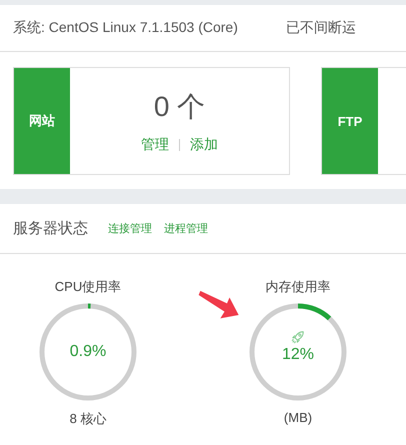 This screenshot has width=406, height=445. Describe the element at coordinates (298, 287) in the screenshot. I see `gauge-title: 内存使用率` at that location.